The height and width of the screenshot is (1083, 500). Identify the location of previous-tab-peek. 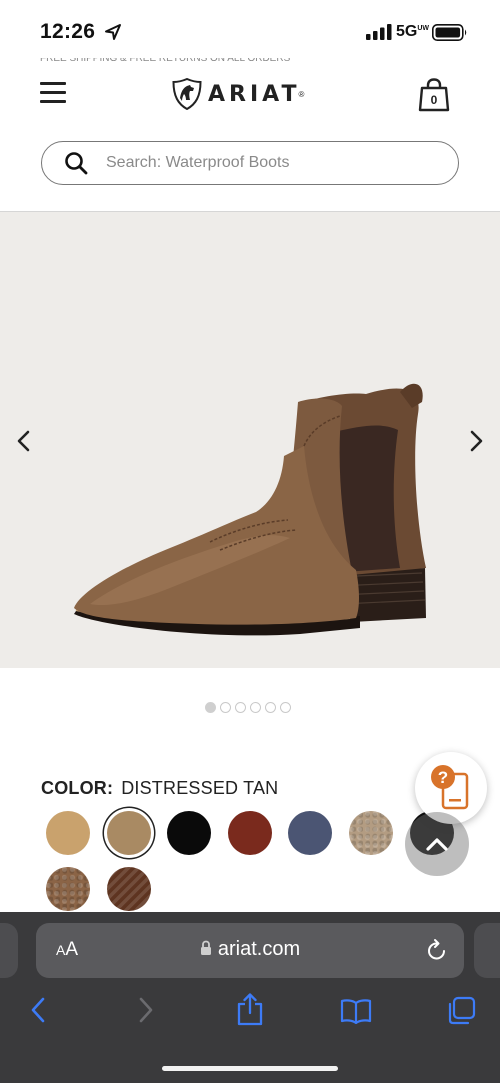
(9, 950).